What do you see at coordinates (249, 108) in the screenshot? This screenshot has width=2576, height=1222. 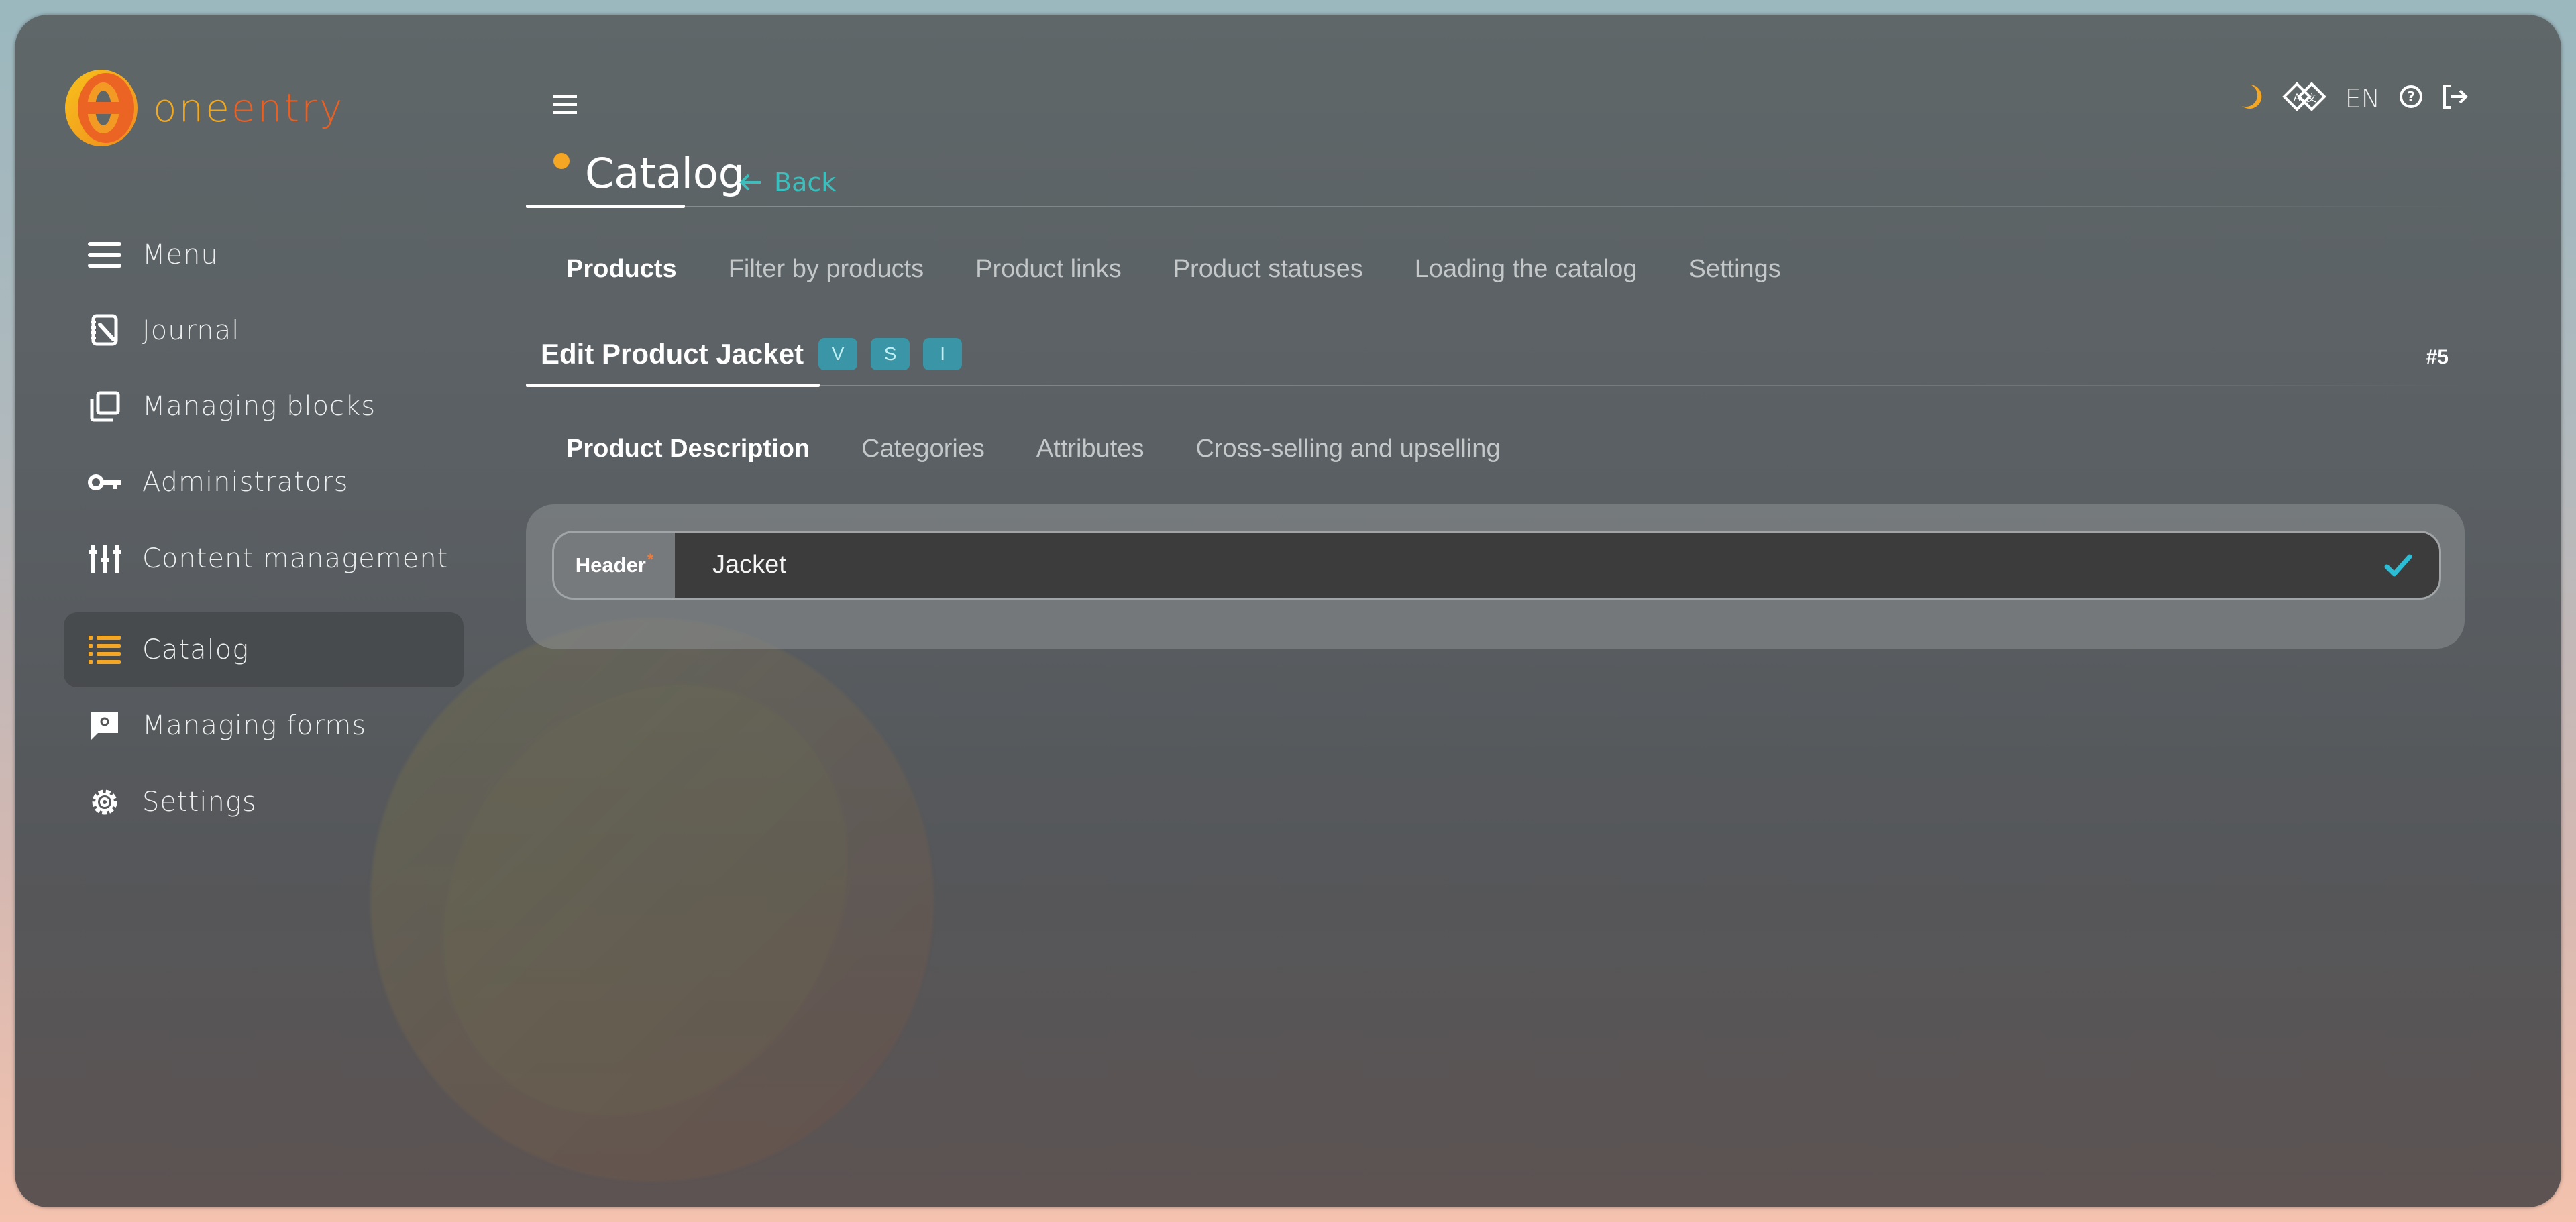 I see `logo-wordmark: oneentry` at bounding box center [249, 108].